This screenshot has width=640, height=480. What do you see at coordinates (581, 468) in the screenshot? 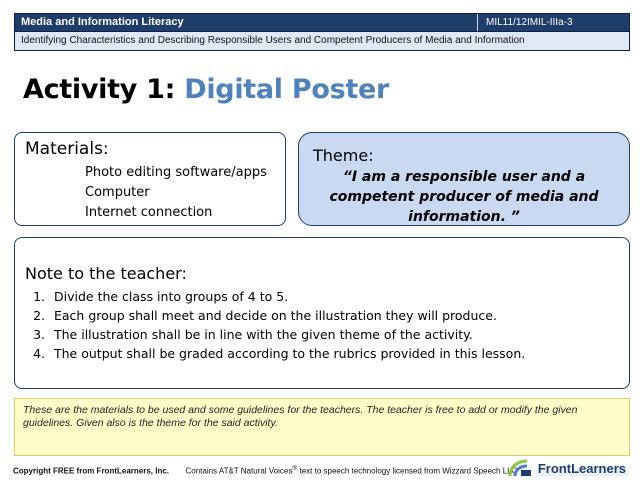
I see `logo-text: FrontLearners` at bounding box center [581, 468].